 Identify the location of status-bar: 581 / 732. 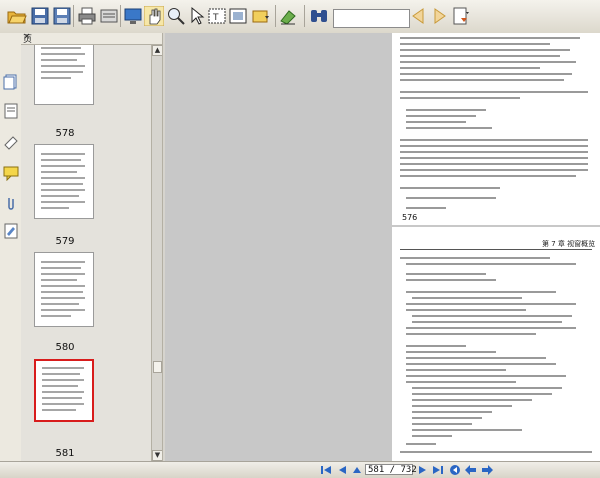
(300, 469).